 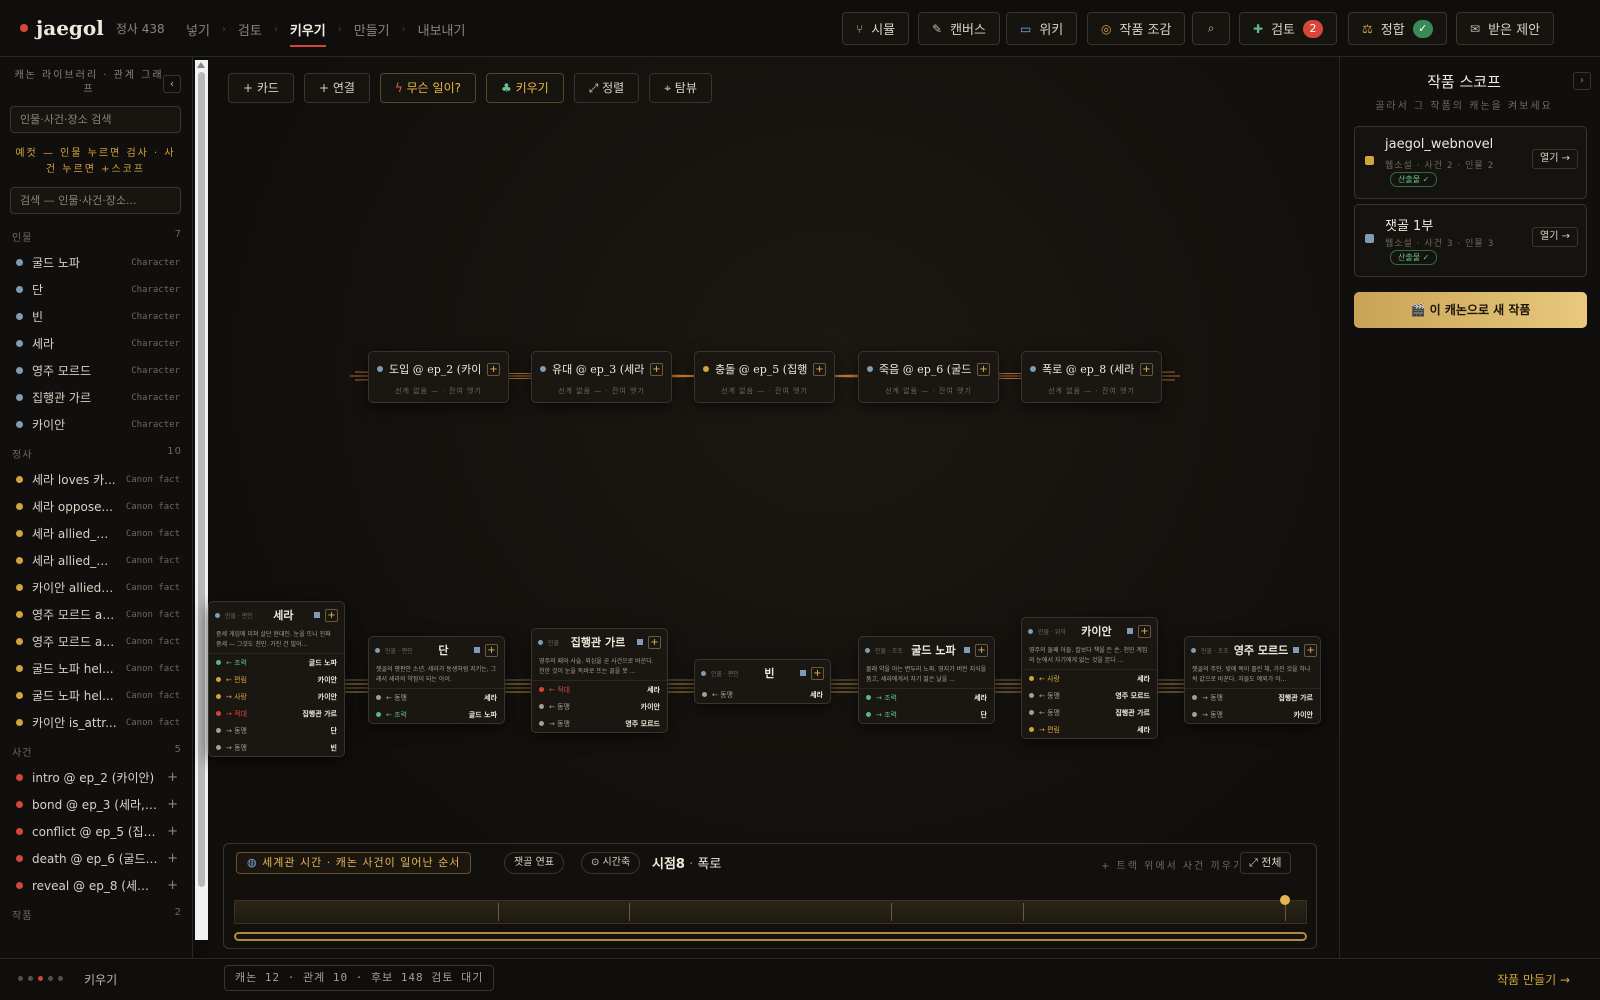 I want to click on sidebar-item: 굴드 노파 Character, so click(x=97, y=262).